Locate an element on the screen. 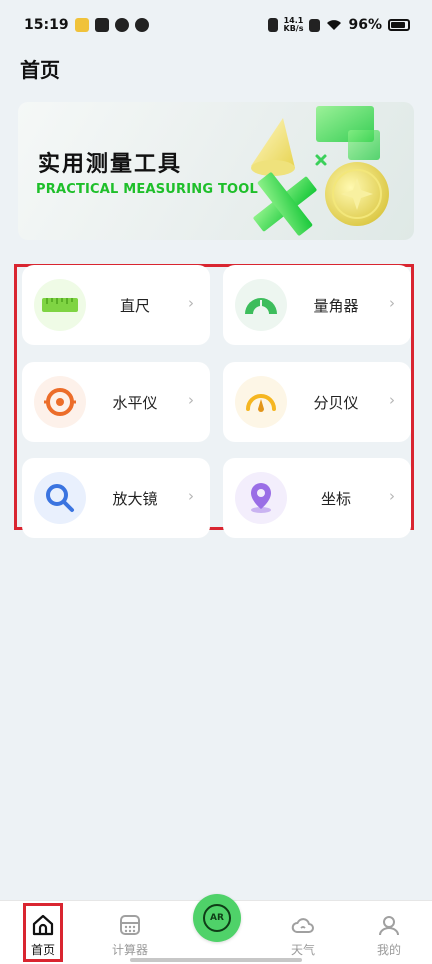 The width and height of the screenshot is (432, 964). promo-banner: 实用测量工具 PRACTICAL MEASURING TOOL is located at coordinates (216, 171).